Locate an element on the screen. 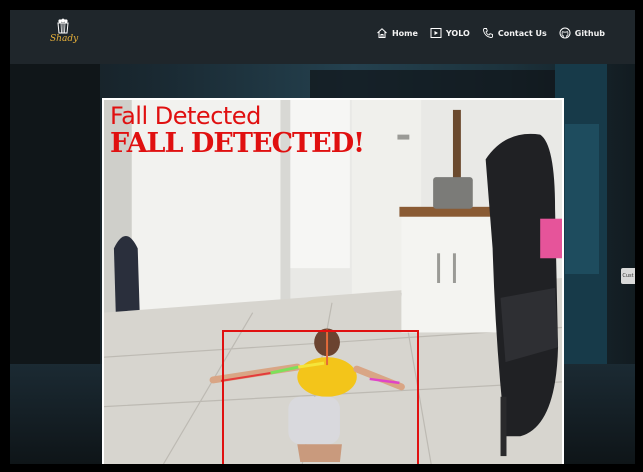 The height and width of the screenshot is (472, 643). popcorn-icon is located at coordinates (63, 26).